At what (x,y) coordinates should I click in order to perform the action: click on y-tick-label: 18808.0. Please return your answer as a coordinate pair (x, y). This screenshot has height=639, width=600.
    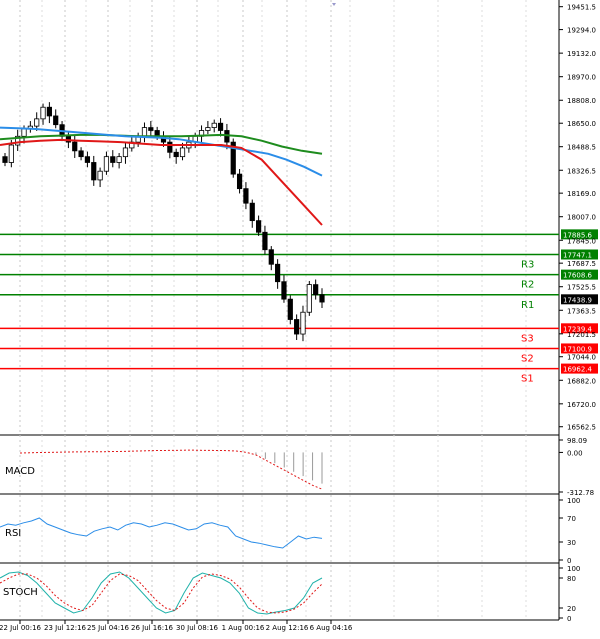
    Looking at the image, I should click on (581, 101).